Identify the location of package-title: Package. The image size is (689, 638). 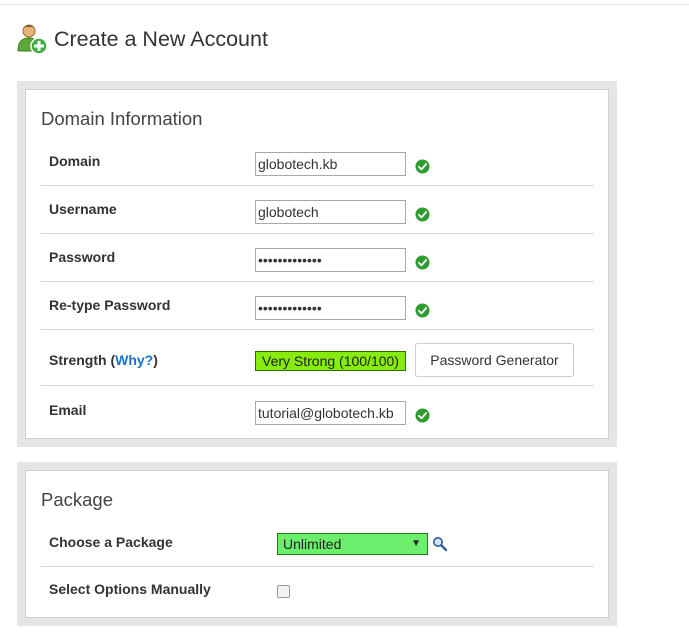
(77, 499).